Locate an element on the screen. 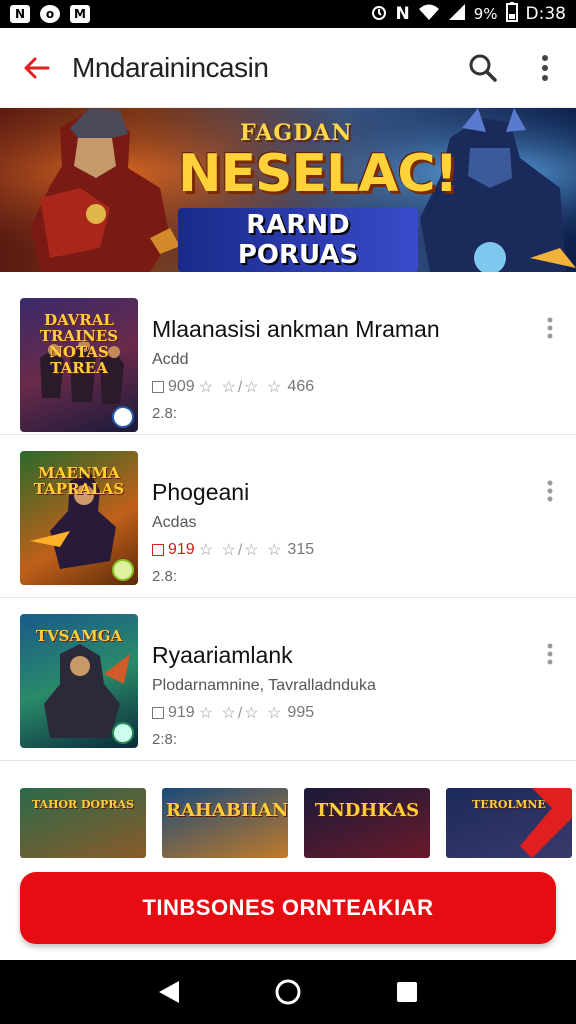 This screenshot has height=1024, width=576. nav-recents-button is located at coordinates (407, 992).